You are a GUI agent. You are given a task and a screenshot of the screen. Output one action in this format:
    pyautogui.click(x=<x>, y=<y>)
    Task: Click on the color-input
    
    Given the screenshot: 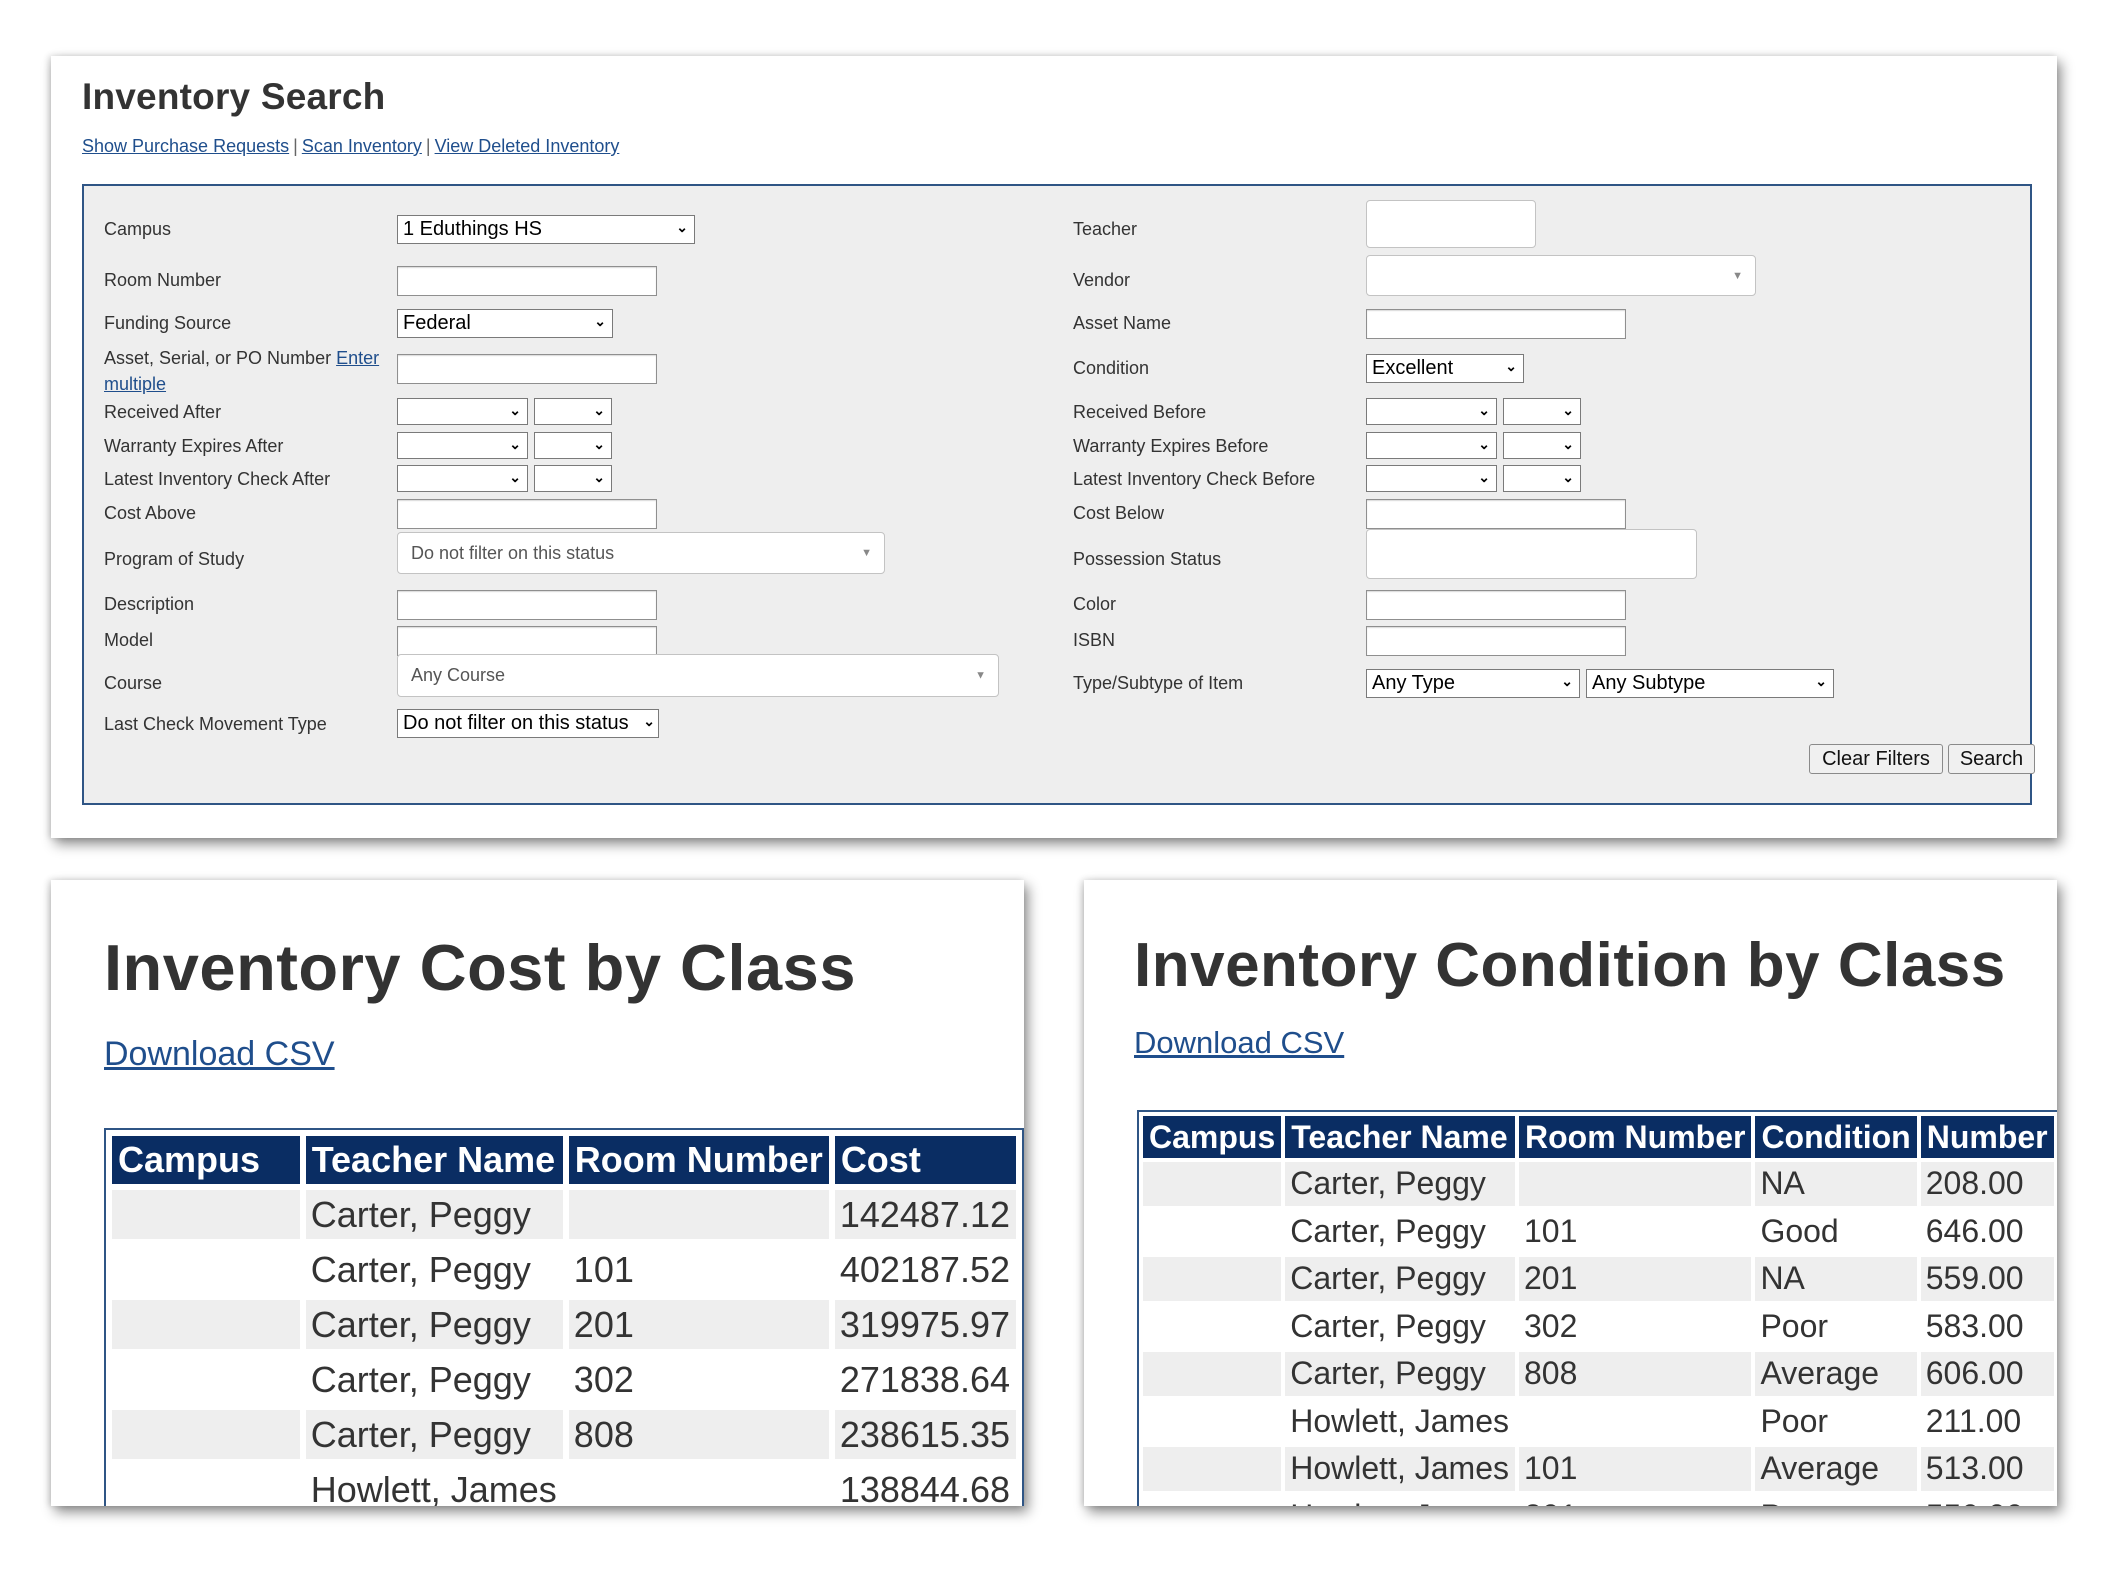 What is the action you would take?
    pyautogui.click(x=1496, y=605)
    